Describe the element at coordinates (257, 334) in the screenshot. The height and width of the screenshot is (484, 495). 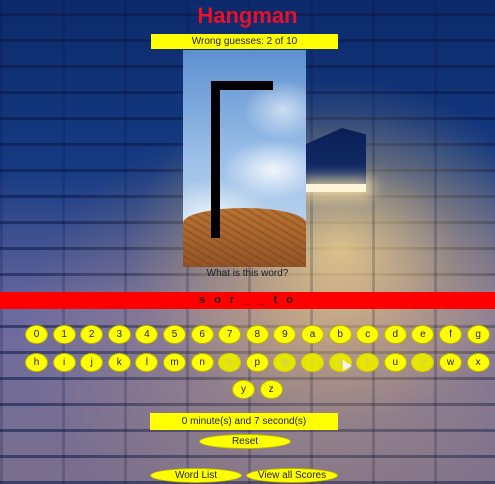
I see `key-8: 8` at that location.